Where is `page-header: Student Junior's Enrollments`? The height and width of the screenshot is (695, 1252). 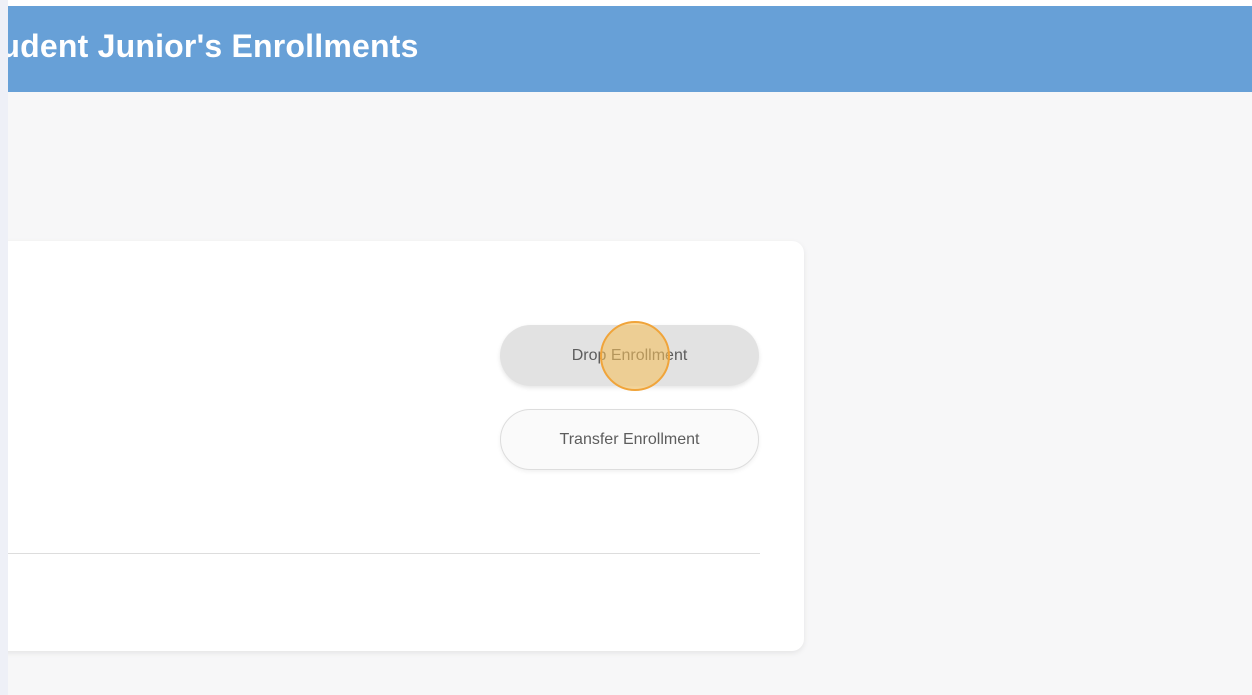 page-header: Student Junior's Enrollments is located at coordinates (630, 49).